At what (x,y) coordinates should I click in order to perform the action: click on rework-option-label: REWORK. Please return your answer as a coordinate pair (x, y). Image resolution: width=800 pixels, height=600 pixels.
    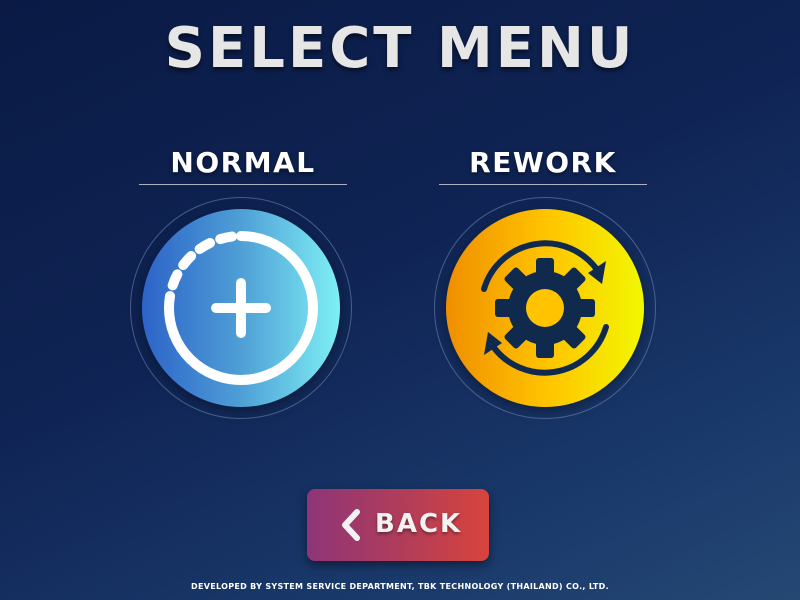
    Looking at the image, I should click on (543, 162).